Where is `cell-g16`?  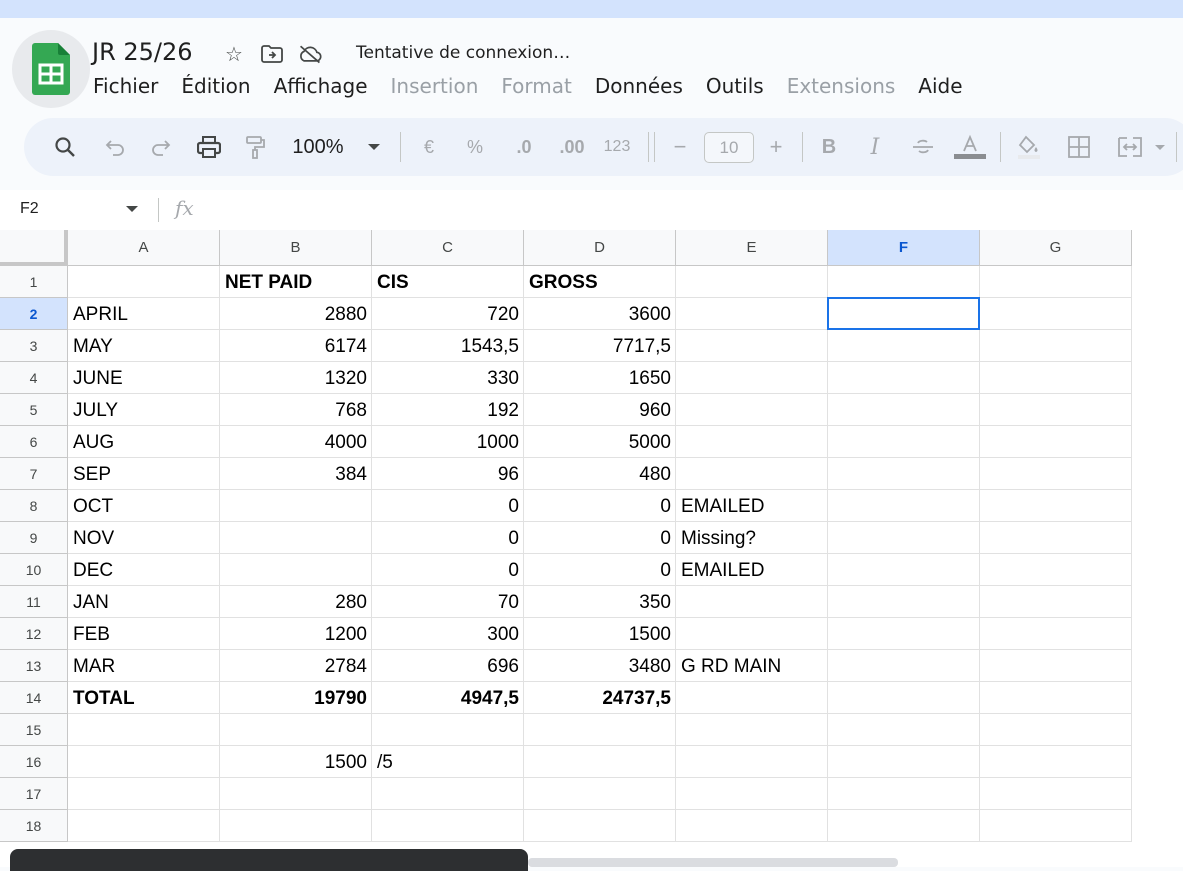
cell-g16 is located at coordinates (1056, 762).